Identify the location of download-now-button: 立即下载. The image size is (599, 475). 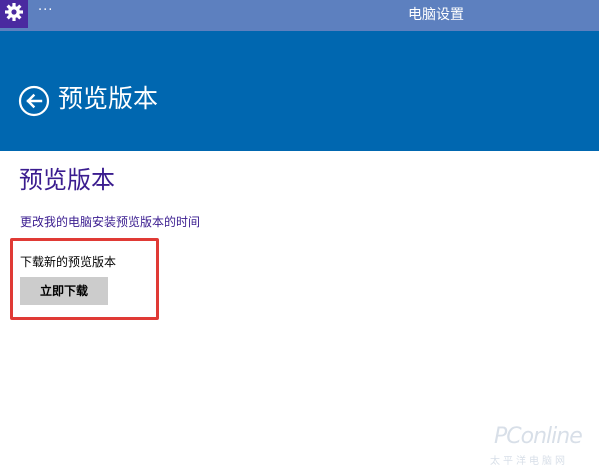
(64, 291).